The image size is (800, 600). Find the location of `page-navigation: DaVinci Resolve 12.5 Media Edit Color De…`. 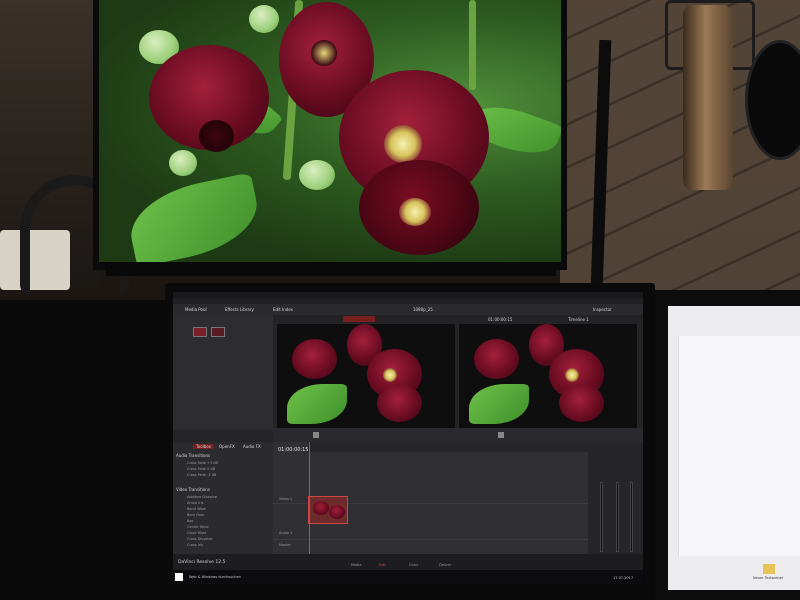

page-navigation: DaVinci Resolve 12.5 Media Edit Color De… is located at coordinates (408, 562).